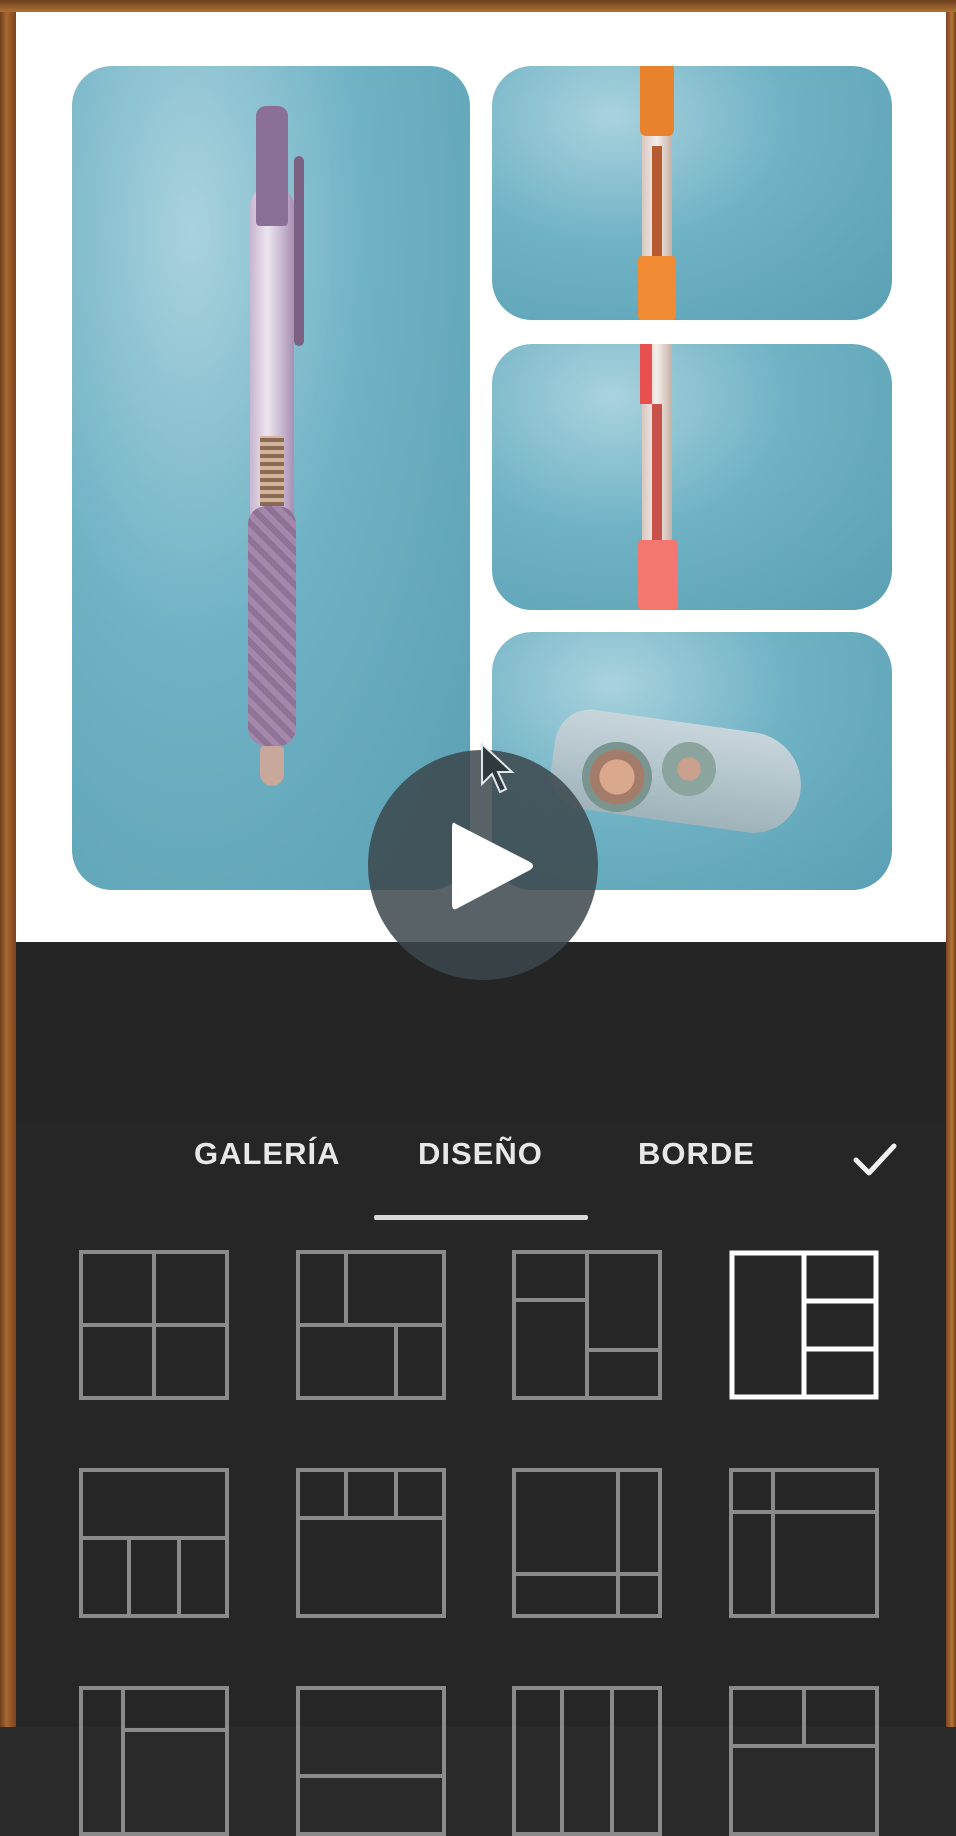 This screenshot has width=956, height=1836. Describe the element at coordinates (481, 1177) in the screenshot. I see `editor-tab-bar: GALERÍA DISEÑO BORDE` at that location.